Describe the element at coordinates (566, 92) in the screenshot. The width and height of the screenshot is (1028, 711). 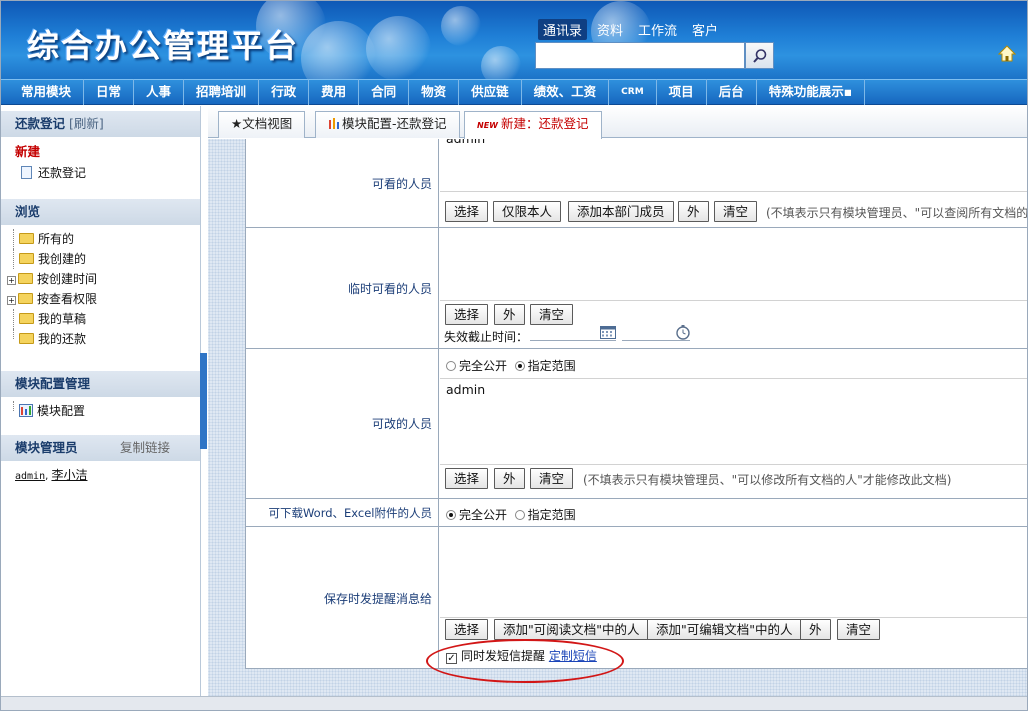
I see `menu-performance-salary: 绩效、工资` at that location.